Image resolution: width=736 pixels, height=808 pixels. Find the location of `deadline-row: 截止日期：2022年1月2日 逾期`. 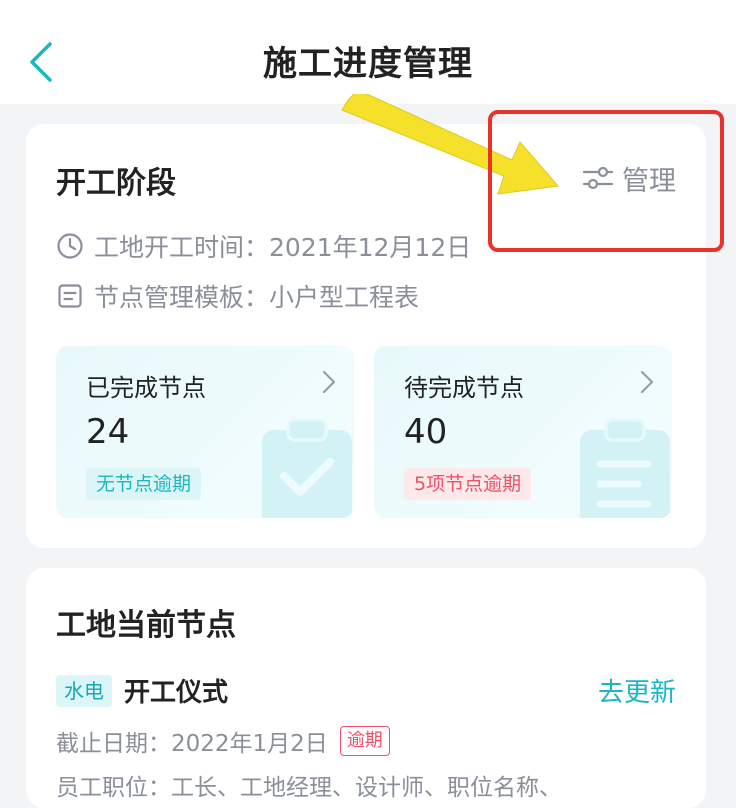

deadline-row: 截止日期：2022年1月2日 逾期 is located at coordinates (223, 741).